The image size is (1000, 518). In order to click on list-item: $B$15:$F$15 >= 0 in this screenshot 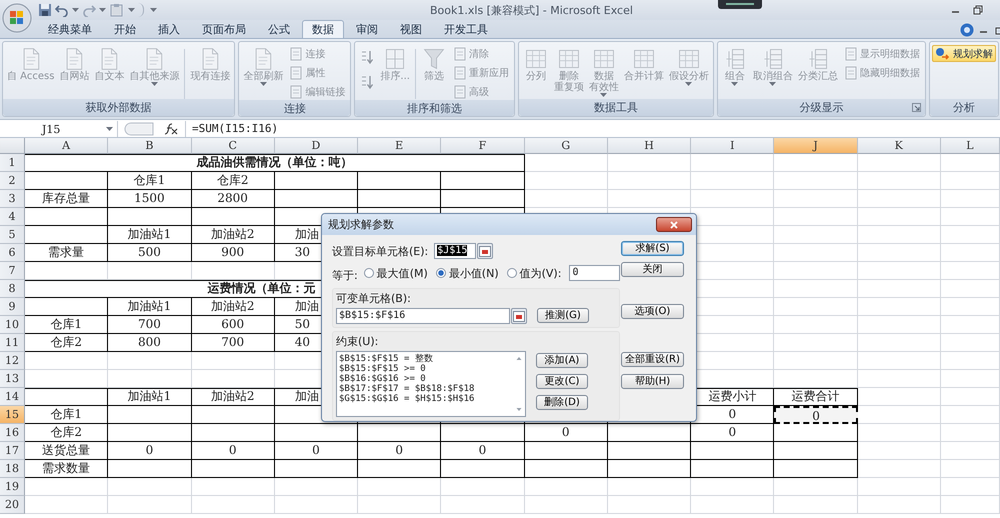, I will do `click(425, 369)`.